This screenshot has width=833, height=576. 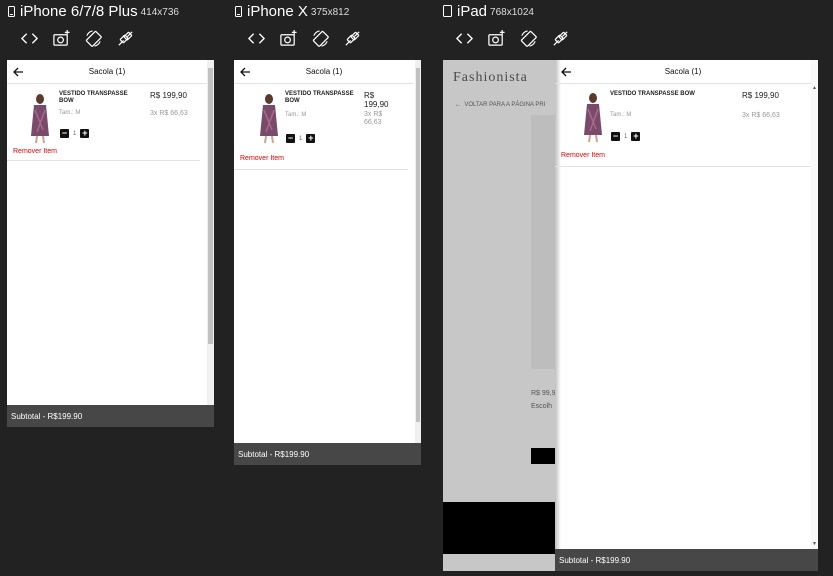 I want to click on device-title: iPad 768x1024, so click(x=488, y=11).